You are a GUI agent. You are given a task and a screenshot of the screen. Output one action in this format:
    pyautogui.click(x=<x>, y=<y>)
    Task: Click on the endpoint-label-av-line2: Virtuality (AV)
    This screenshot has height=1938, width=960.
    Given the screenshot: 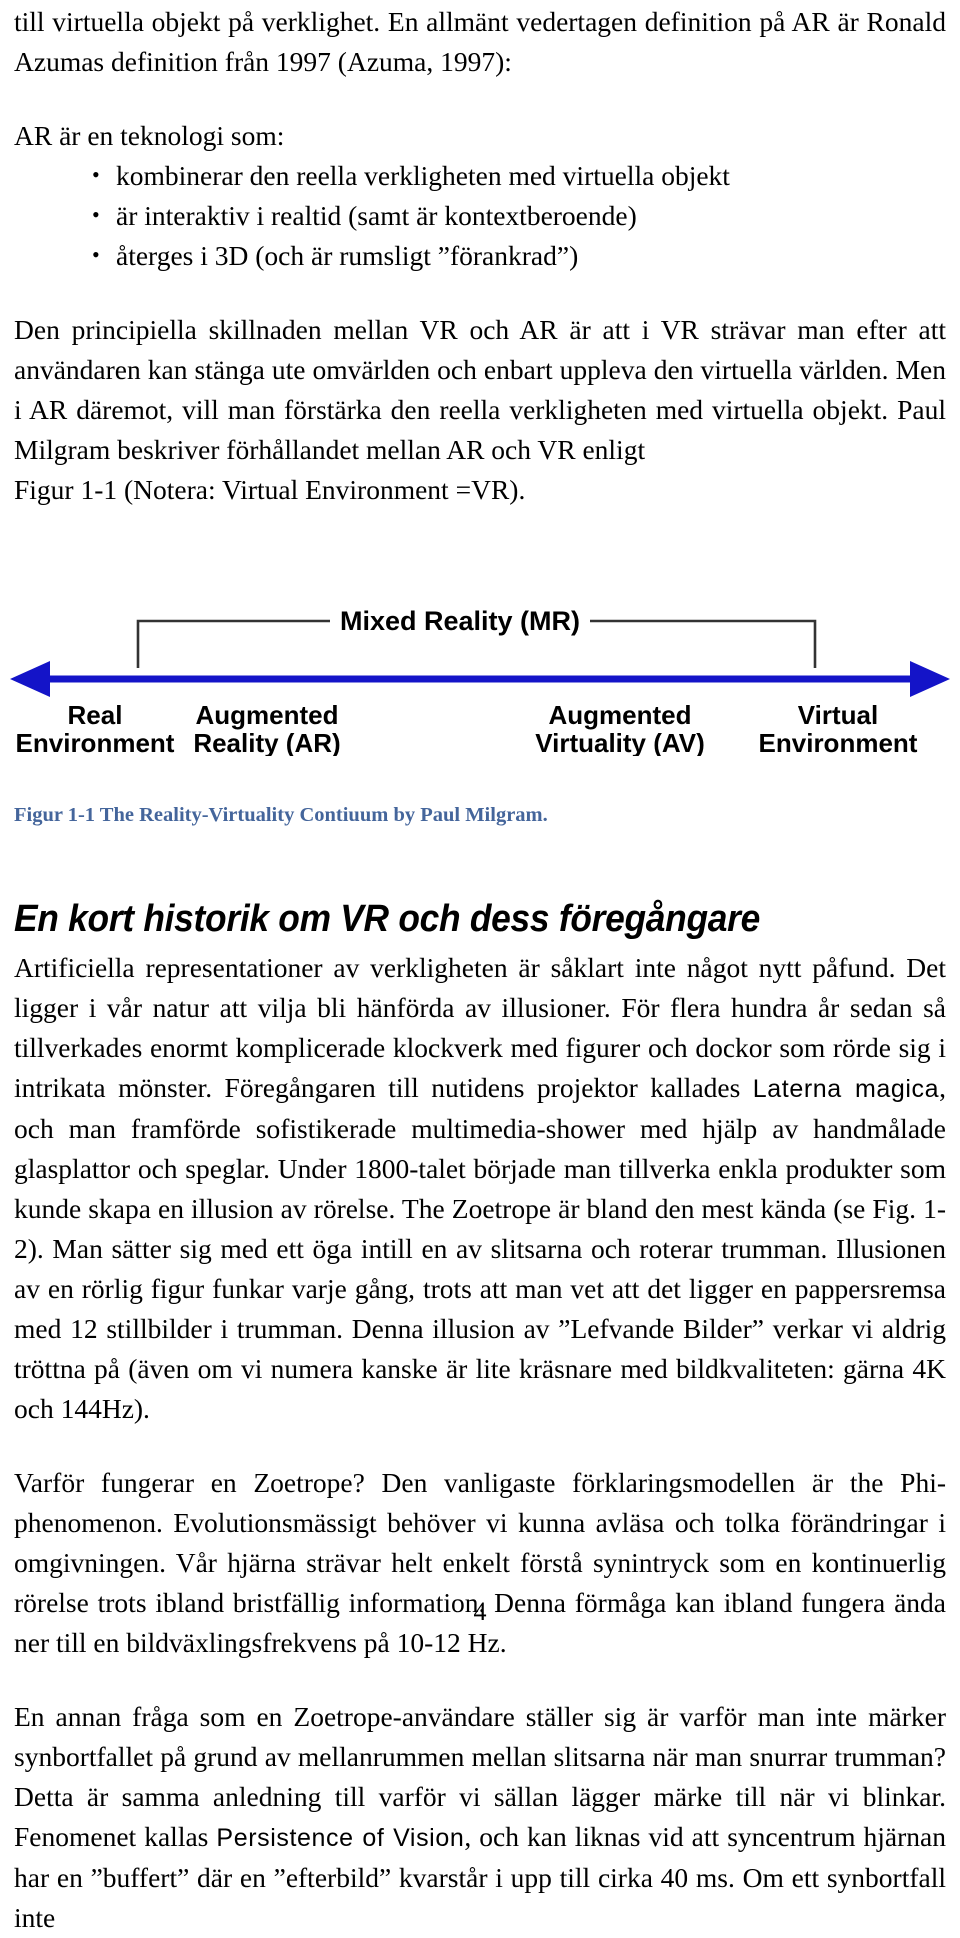 What is the action you would take?
    pyautogui.click(x=620, y=742)
    